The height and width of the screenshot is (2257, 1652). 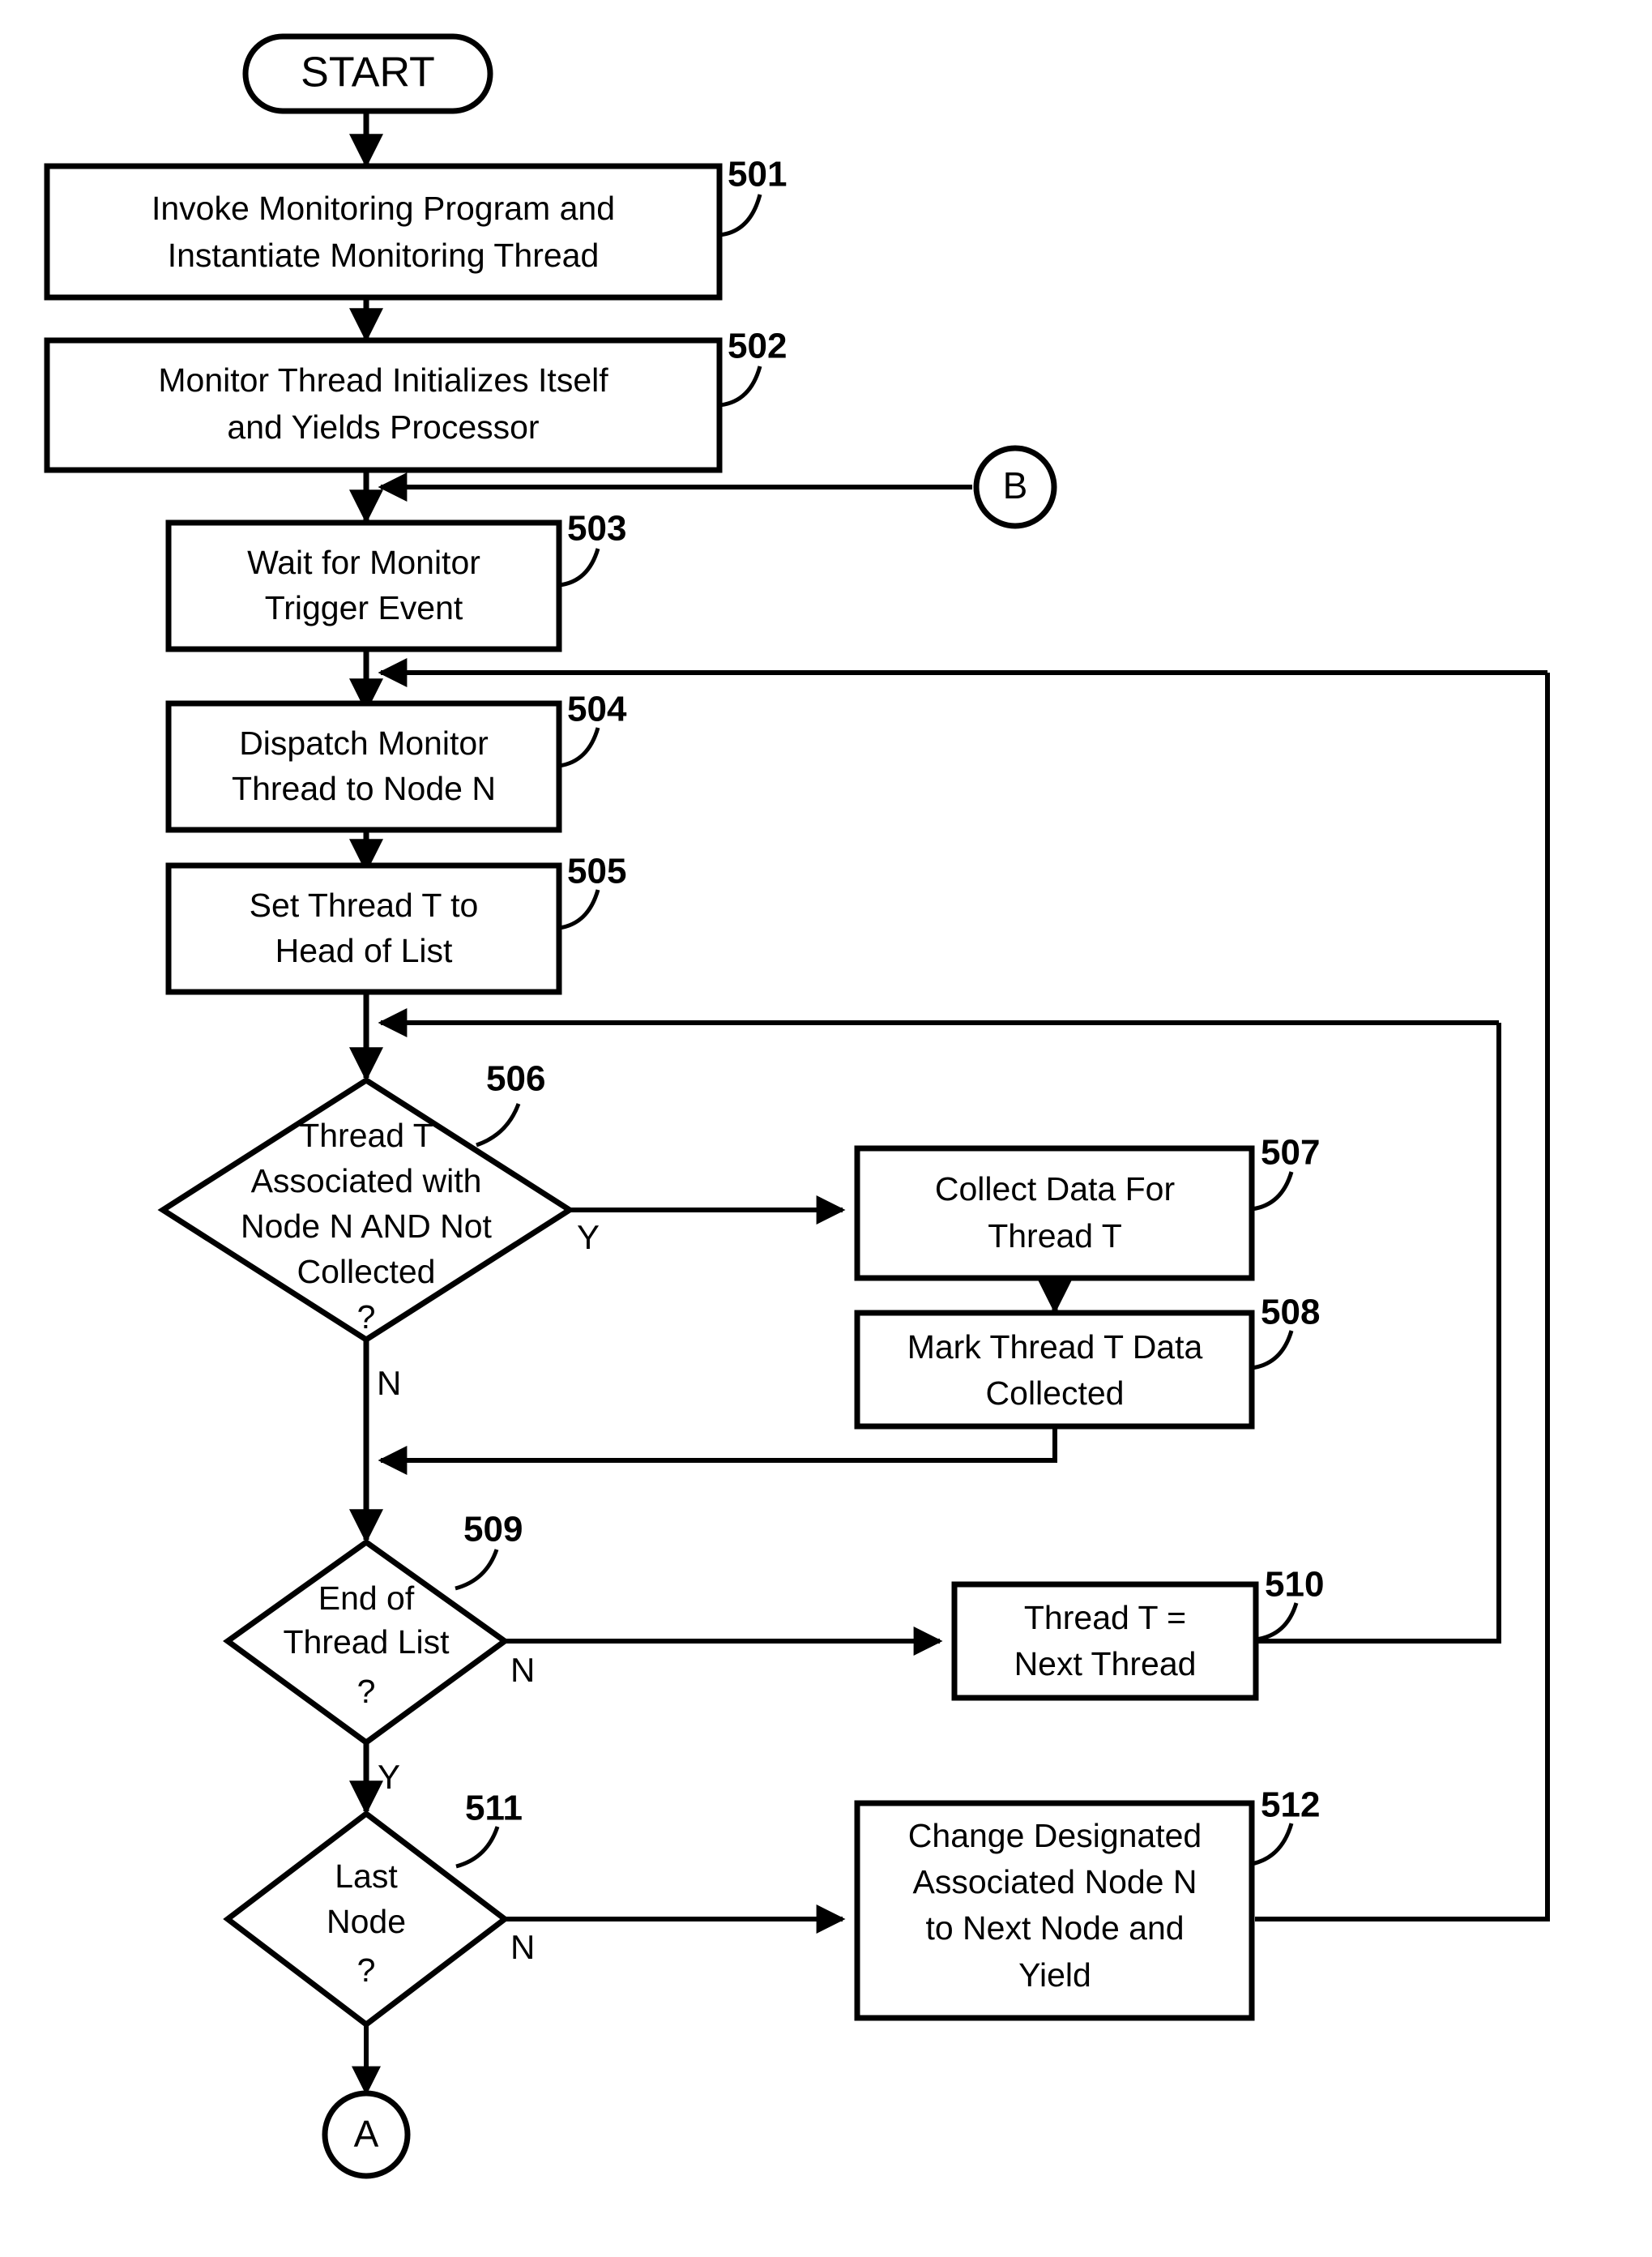 What do you see at coordinates (597, 709) in the screenshot?
I see `ref-number-504: 504` at bounding box center [597, 709].